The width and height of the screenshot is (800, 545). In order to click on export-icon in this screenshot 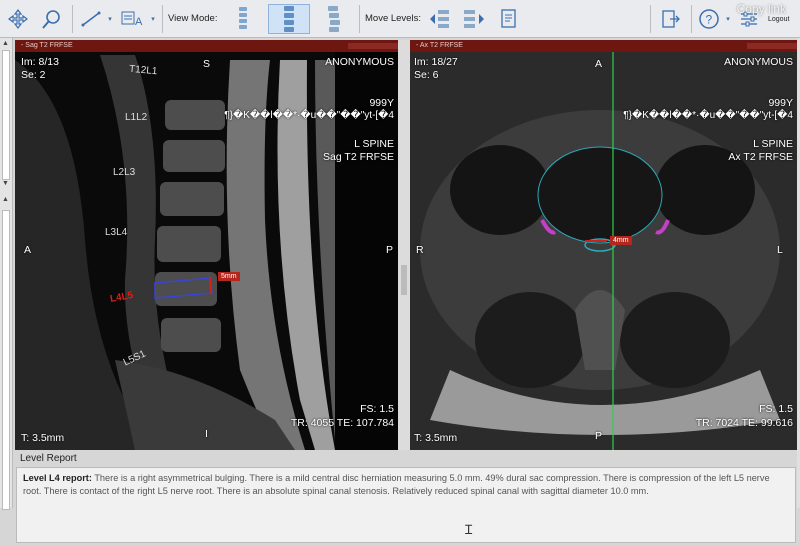, I will do `click(671, 19)`.